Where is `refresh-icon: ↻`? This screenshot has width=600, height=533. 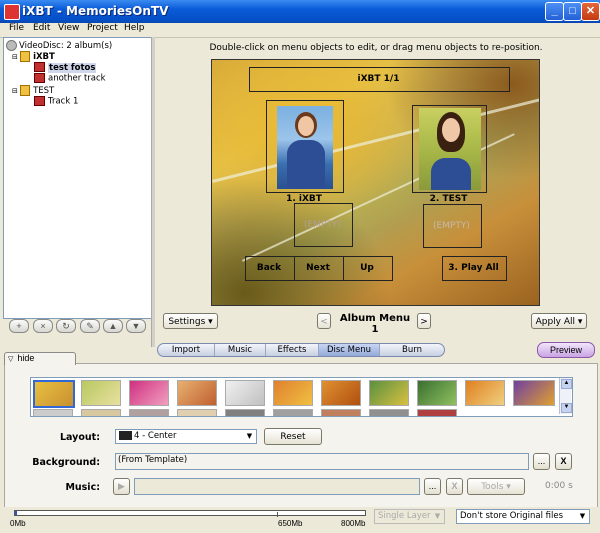 refresh-icon: ↻ is located at coordinates (66, 326).